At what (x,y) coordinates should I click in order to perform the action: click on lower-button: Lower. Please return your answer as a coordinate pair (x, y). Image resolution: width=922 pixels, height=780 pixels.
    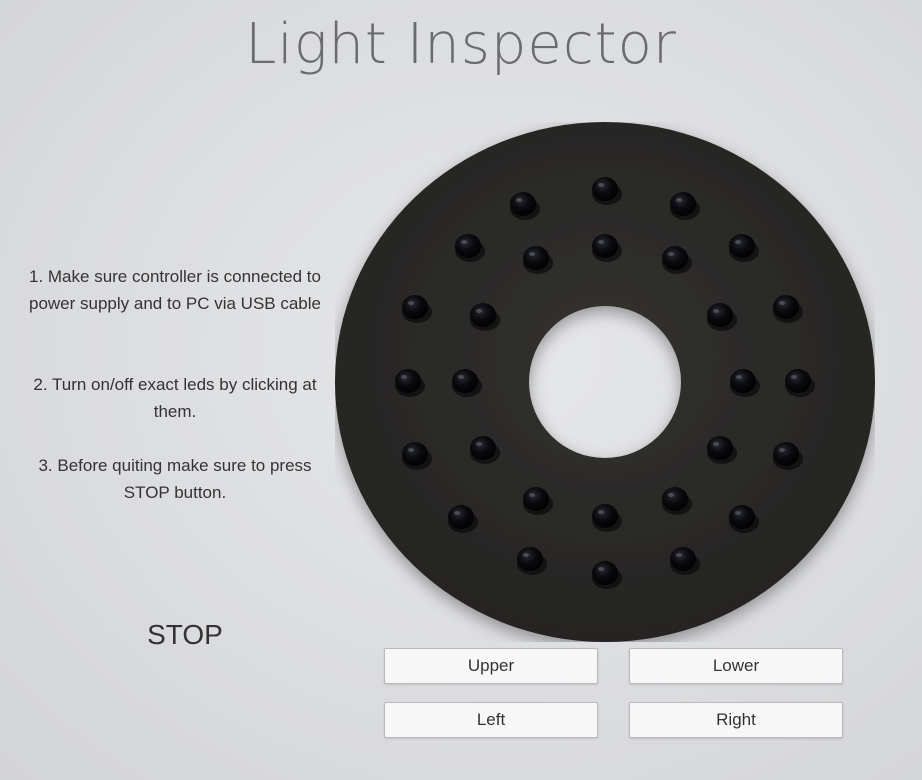
    Looking at the image, I should click on (736, 666).